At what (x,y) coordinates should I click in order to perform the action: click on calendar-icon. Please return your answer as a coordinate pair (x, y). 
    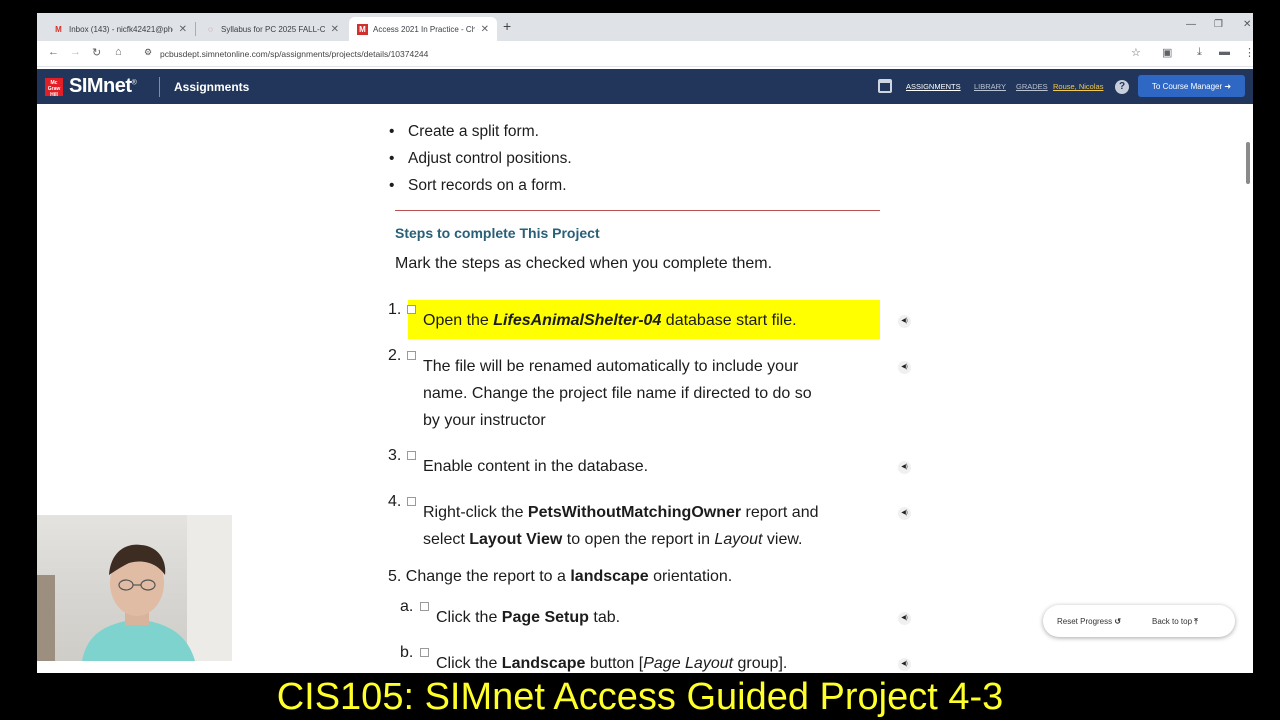
    Looking at the image, I should click on (885, 86).